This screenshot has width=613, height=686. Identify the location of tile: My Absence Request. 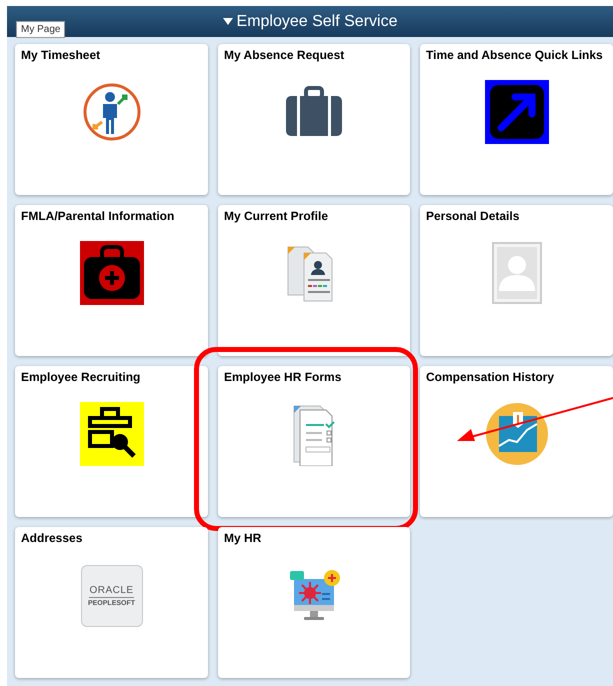
(314, 119).